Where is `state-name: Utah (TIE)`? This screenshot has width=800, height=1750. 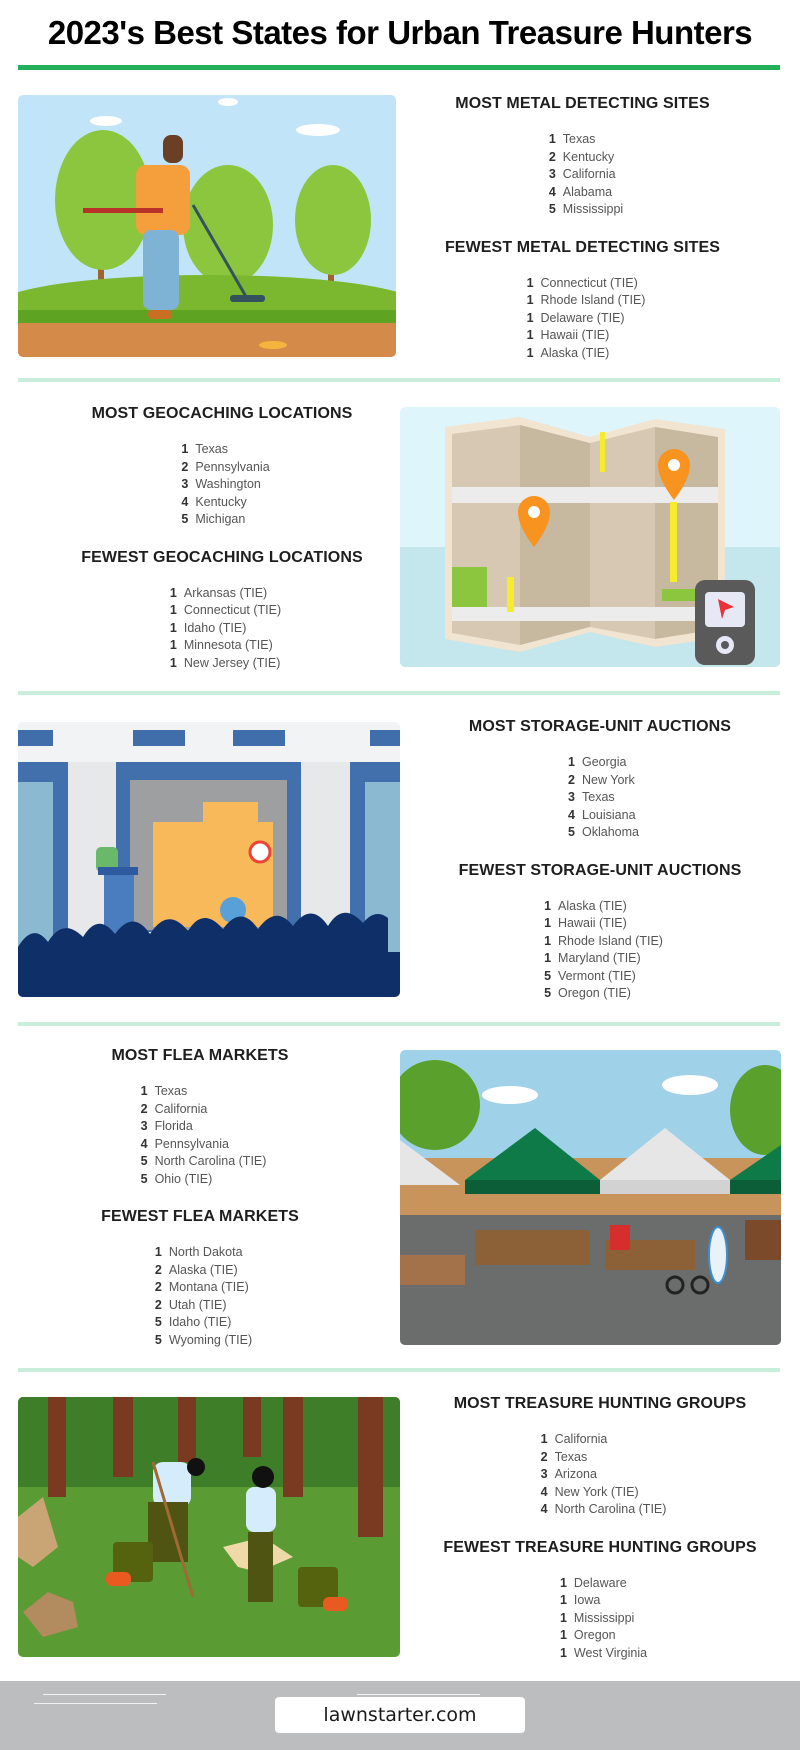 state-name: Utah (TIE) is located at coordinates (197, 1304).